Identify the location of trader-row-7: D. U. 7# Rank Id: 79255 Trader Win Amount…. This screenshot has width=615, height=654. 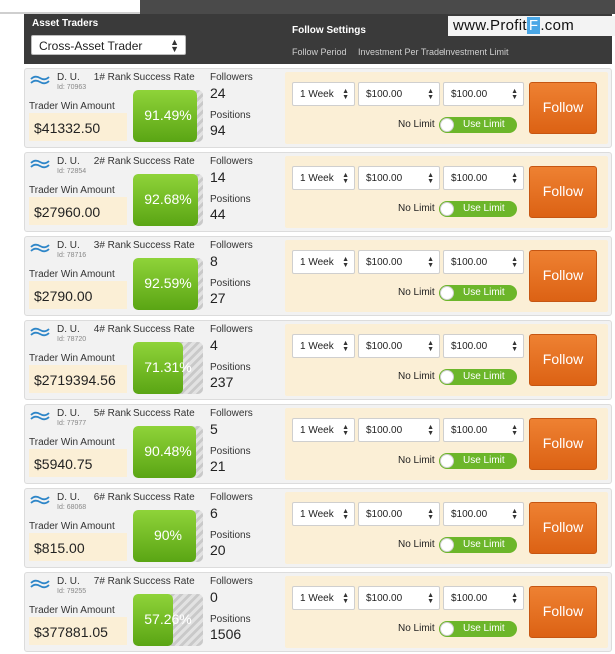
(318, 612).